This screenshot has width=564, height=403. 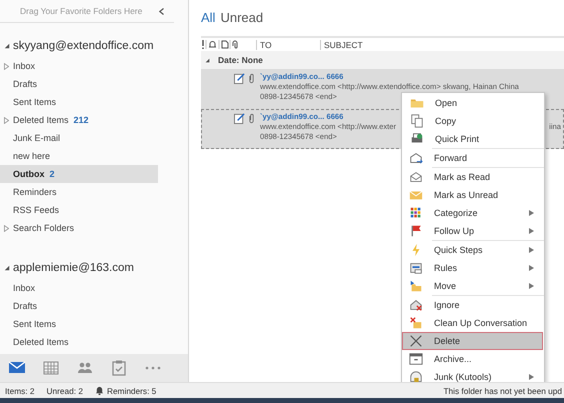 I want to click on flag-icon, so click(x=416, y=231).